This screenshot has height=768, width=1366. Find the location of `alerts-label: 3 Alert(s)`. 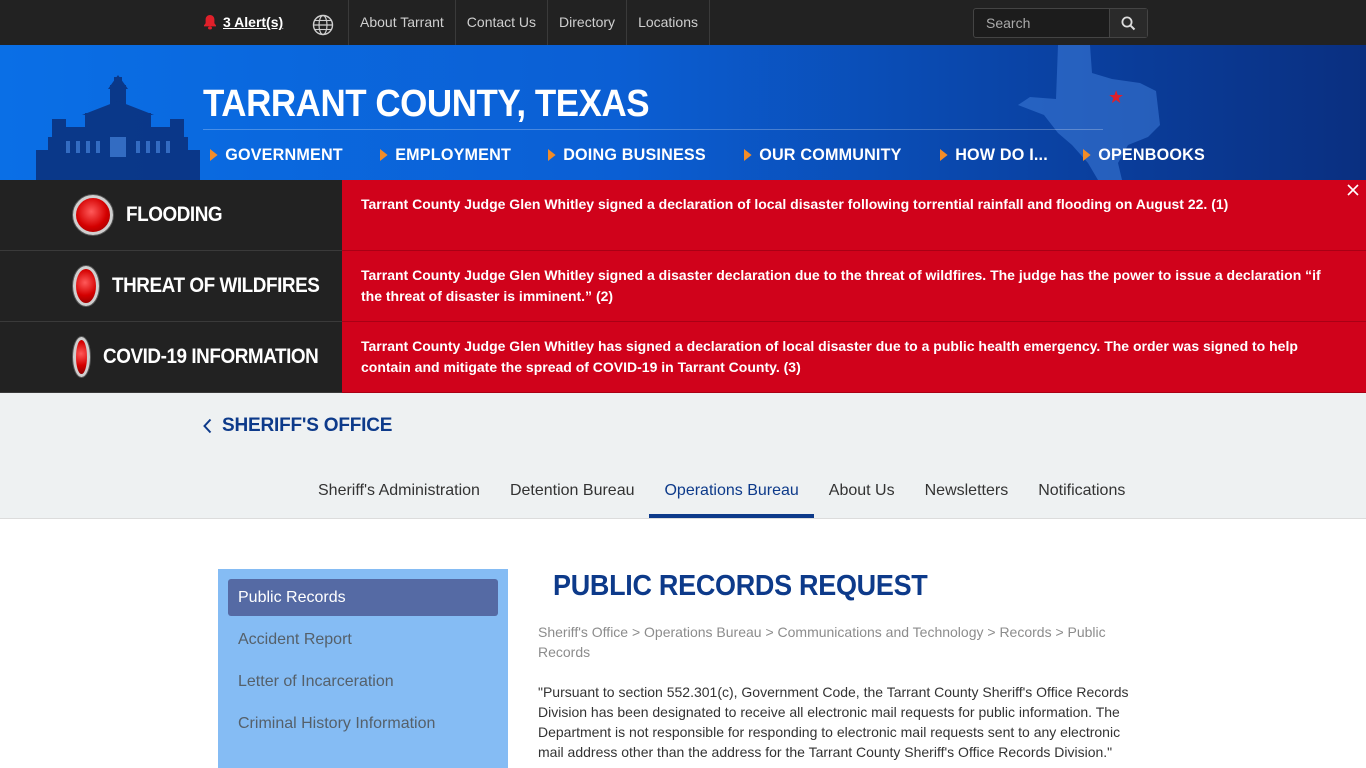

alerts-label: 3 Alert(s) is located at coordinates (253, 22).